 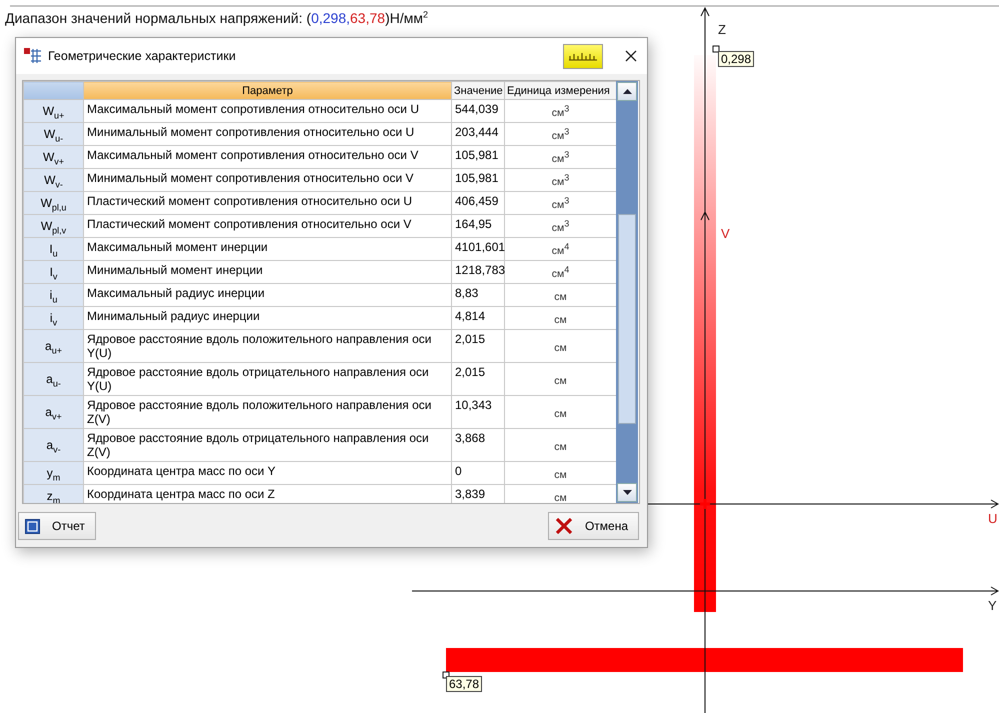 I want to click on app-icon, so click(x=33, y=56).